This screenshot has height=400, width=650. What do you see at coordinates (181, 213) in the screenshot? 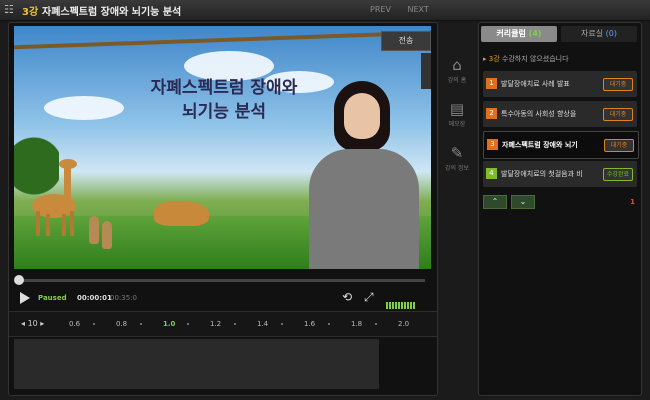
I see `lion-illustration` at bounding box center [181, 213].